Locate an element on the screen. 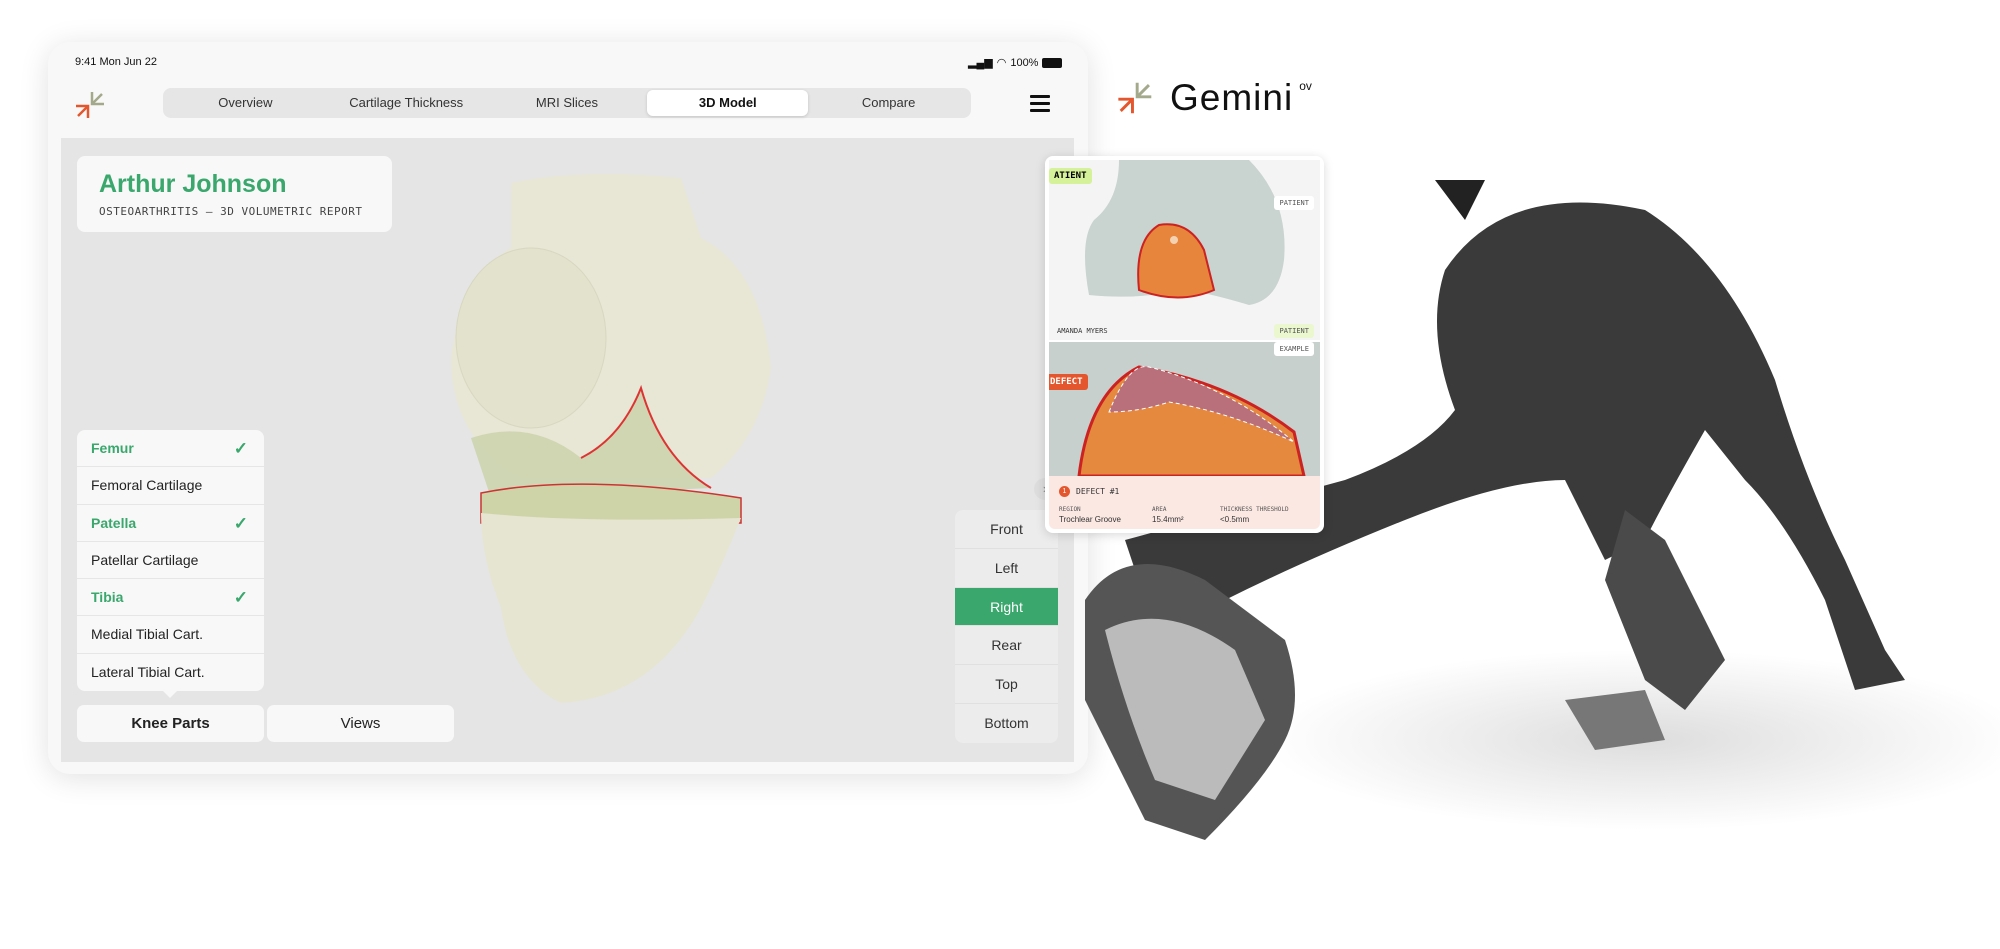 This screenshot has width=2000, height=949. patient-label-right: PATIENT is located at coordinates (1294, 203).